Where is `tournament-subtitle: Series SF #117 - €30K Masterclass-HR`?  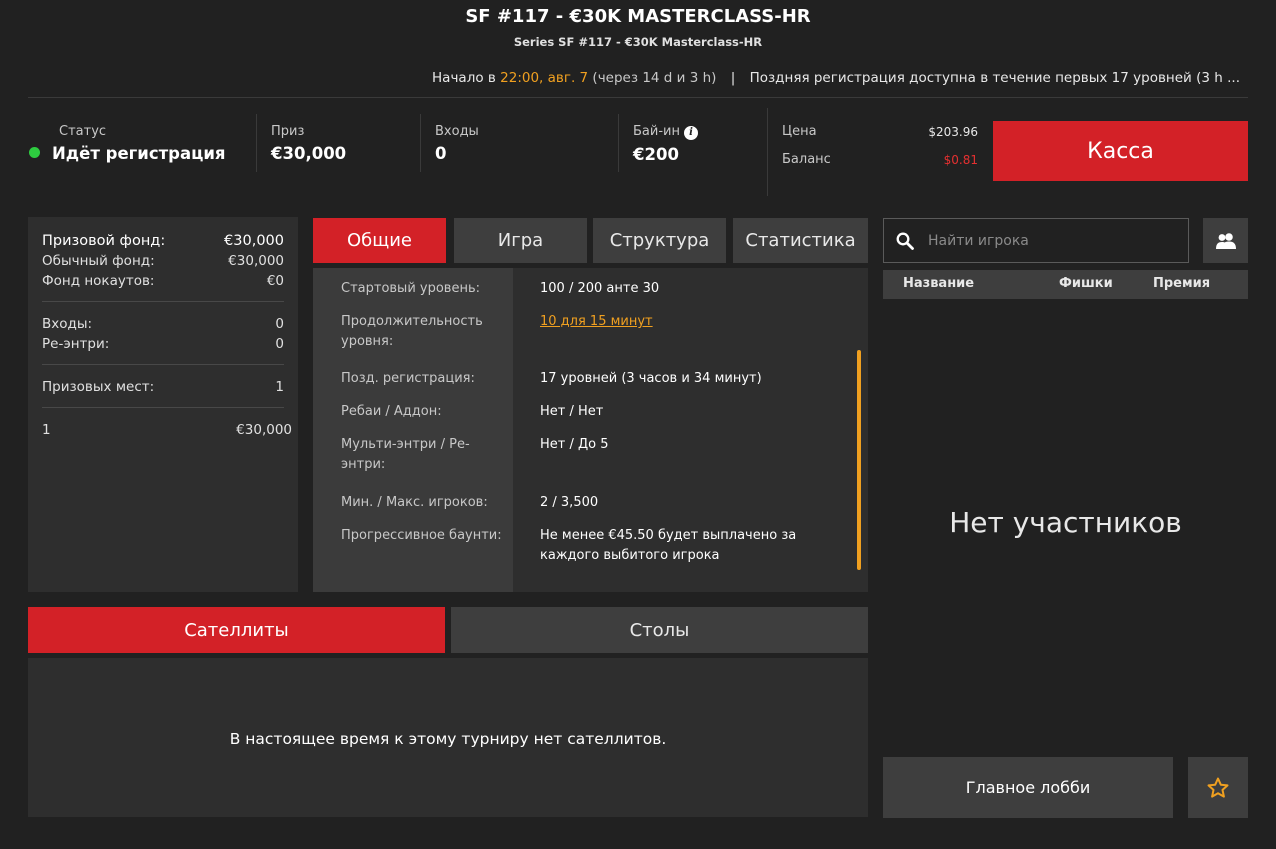 tournament-subtitle: Series SF #117 - €30K Masterclass-HR is located at coordinates (638, 42).